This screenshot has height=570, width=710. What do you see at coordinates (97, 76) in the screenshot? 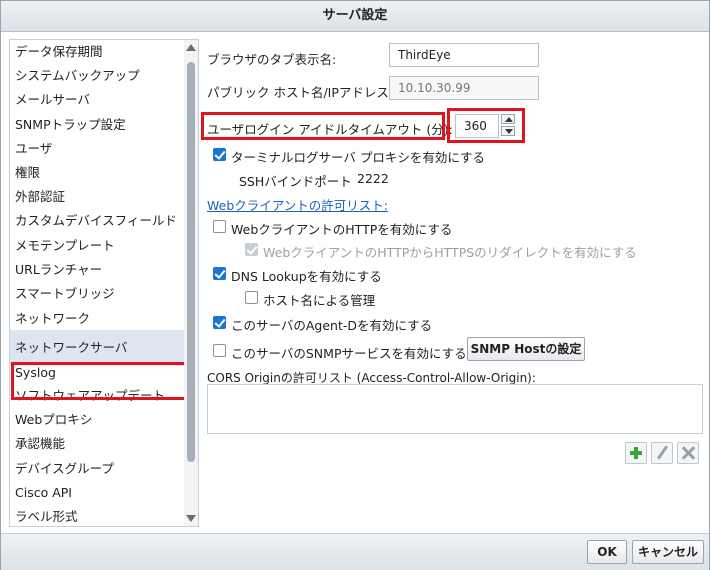
I see `sidebar-item-system-backup: システムバックアップ` at bounding box center [97, 76].